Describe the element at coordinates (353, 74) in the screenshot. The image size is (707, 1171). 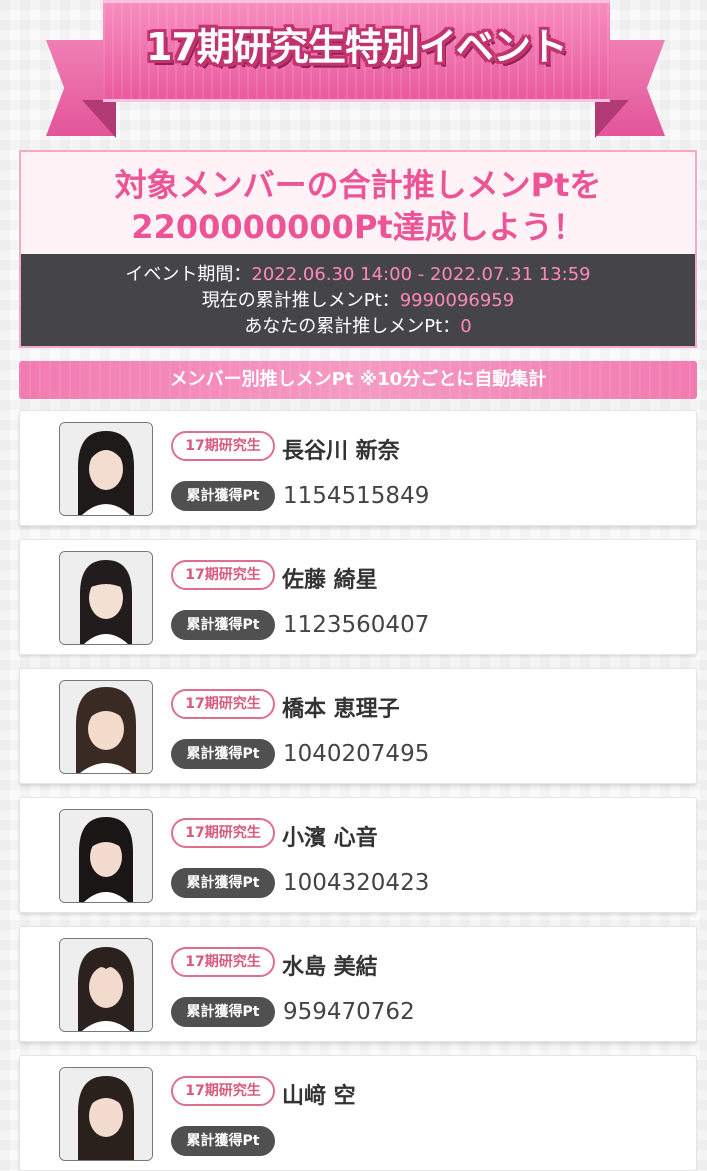
I see `event-banner: 17期研究生特別イベント` at that location.